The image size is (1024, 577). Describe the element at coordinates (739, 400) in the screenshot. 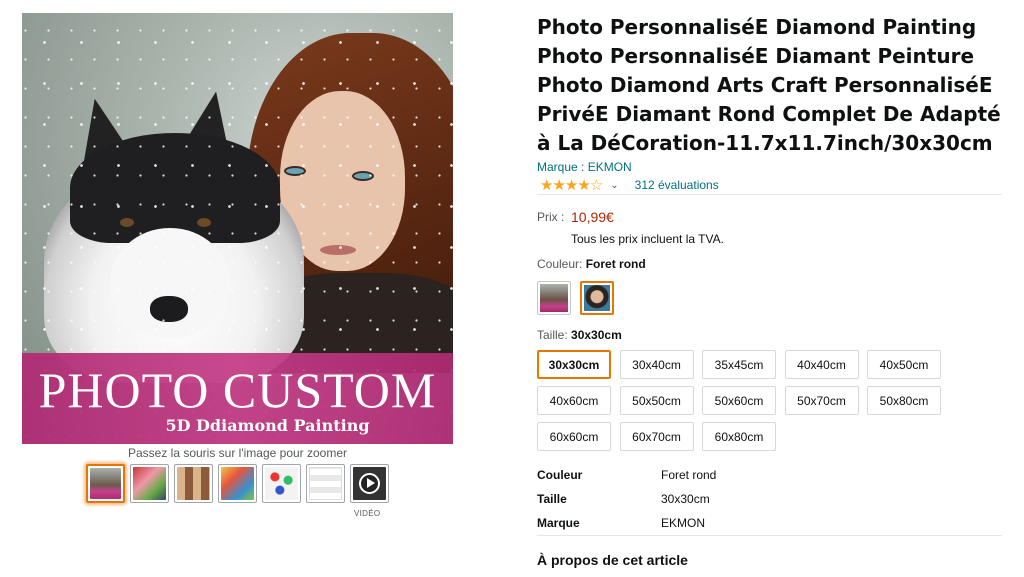

I see `size-option: 50x60cm` at that location.